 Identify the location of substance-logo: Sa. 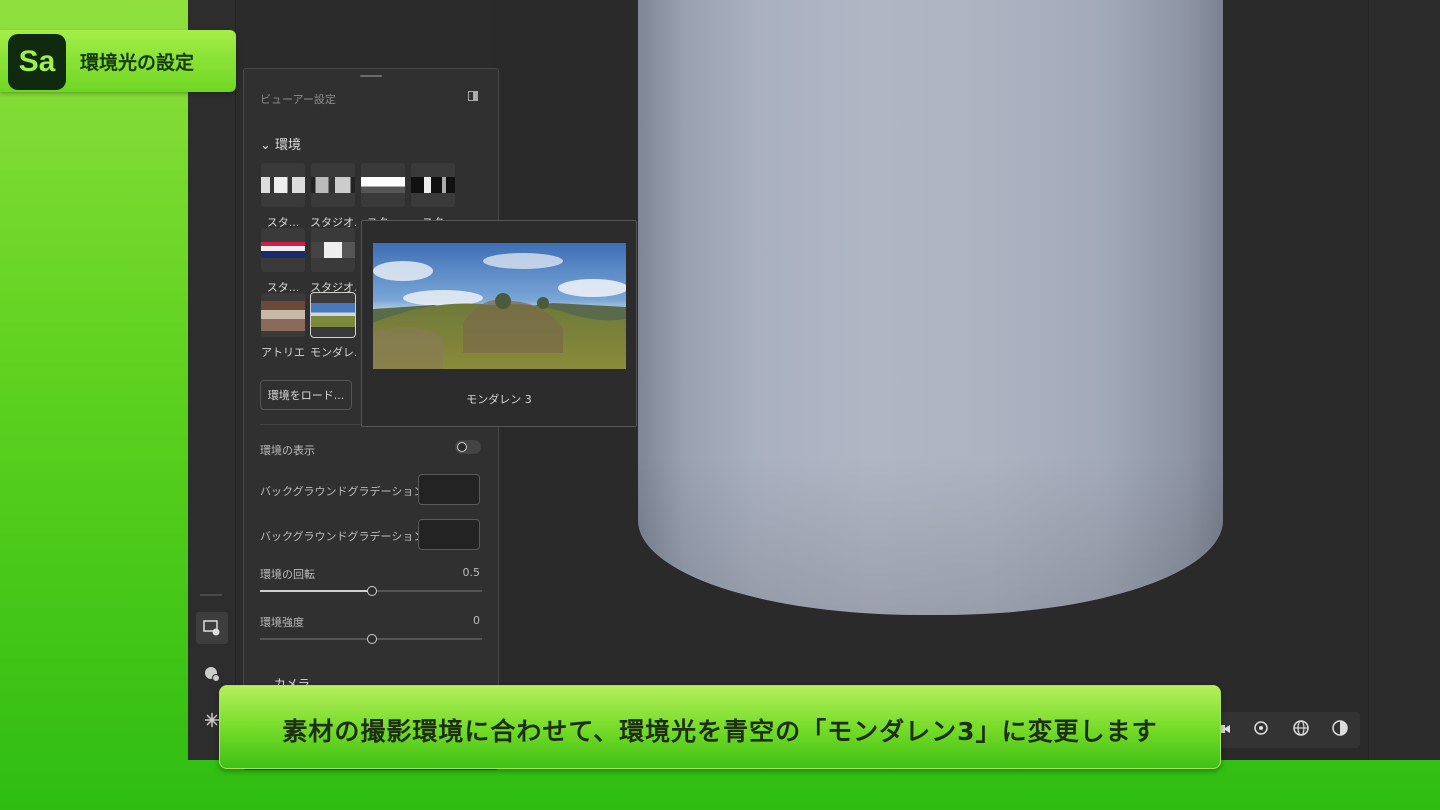
(37, 62).